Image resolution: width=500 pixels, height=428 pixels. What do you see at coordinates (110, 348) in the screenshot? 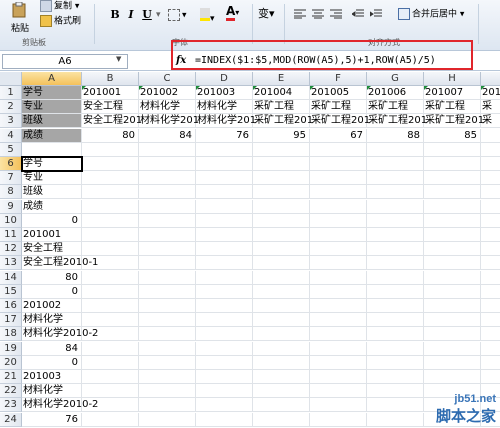
I see `cell-B19` at bounding box center [110, 348].